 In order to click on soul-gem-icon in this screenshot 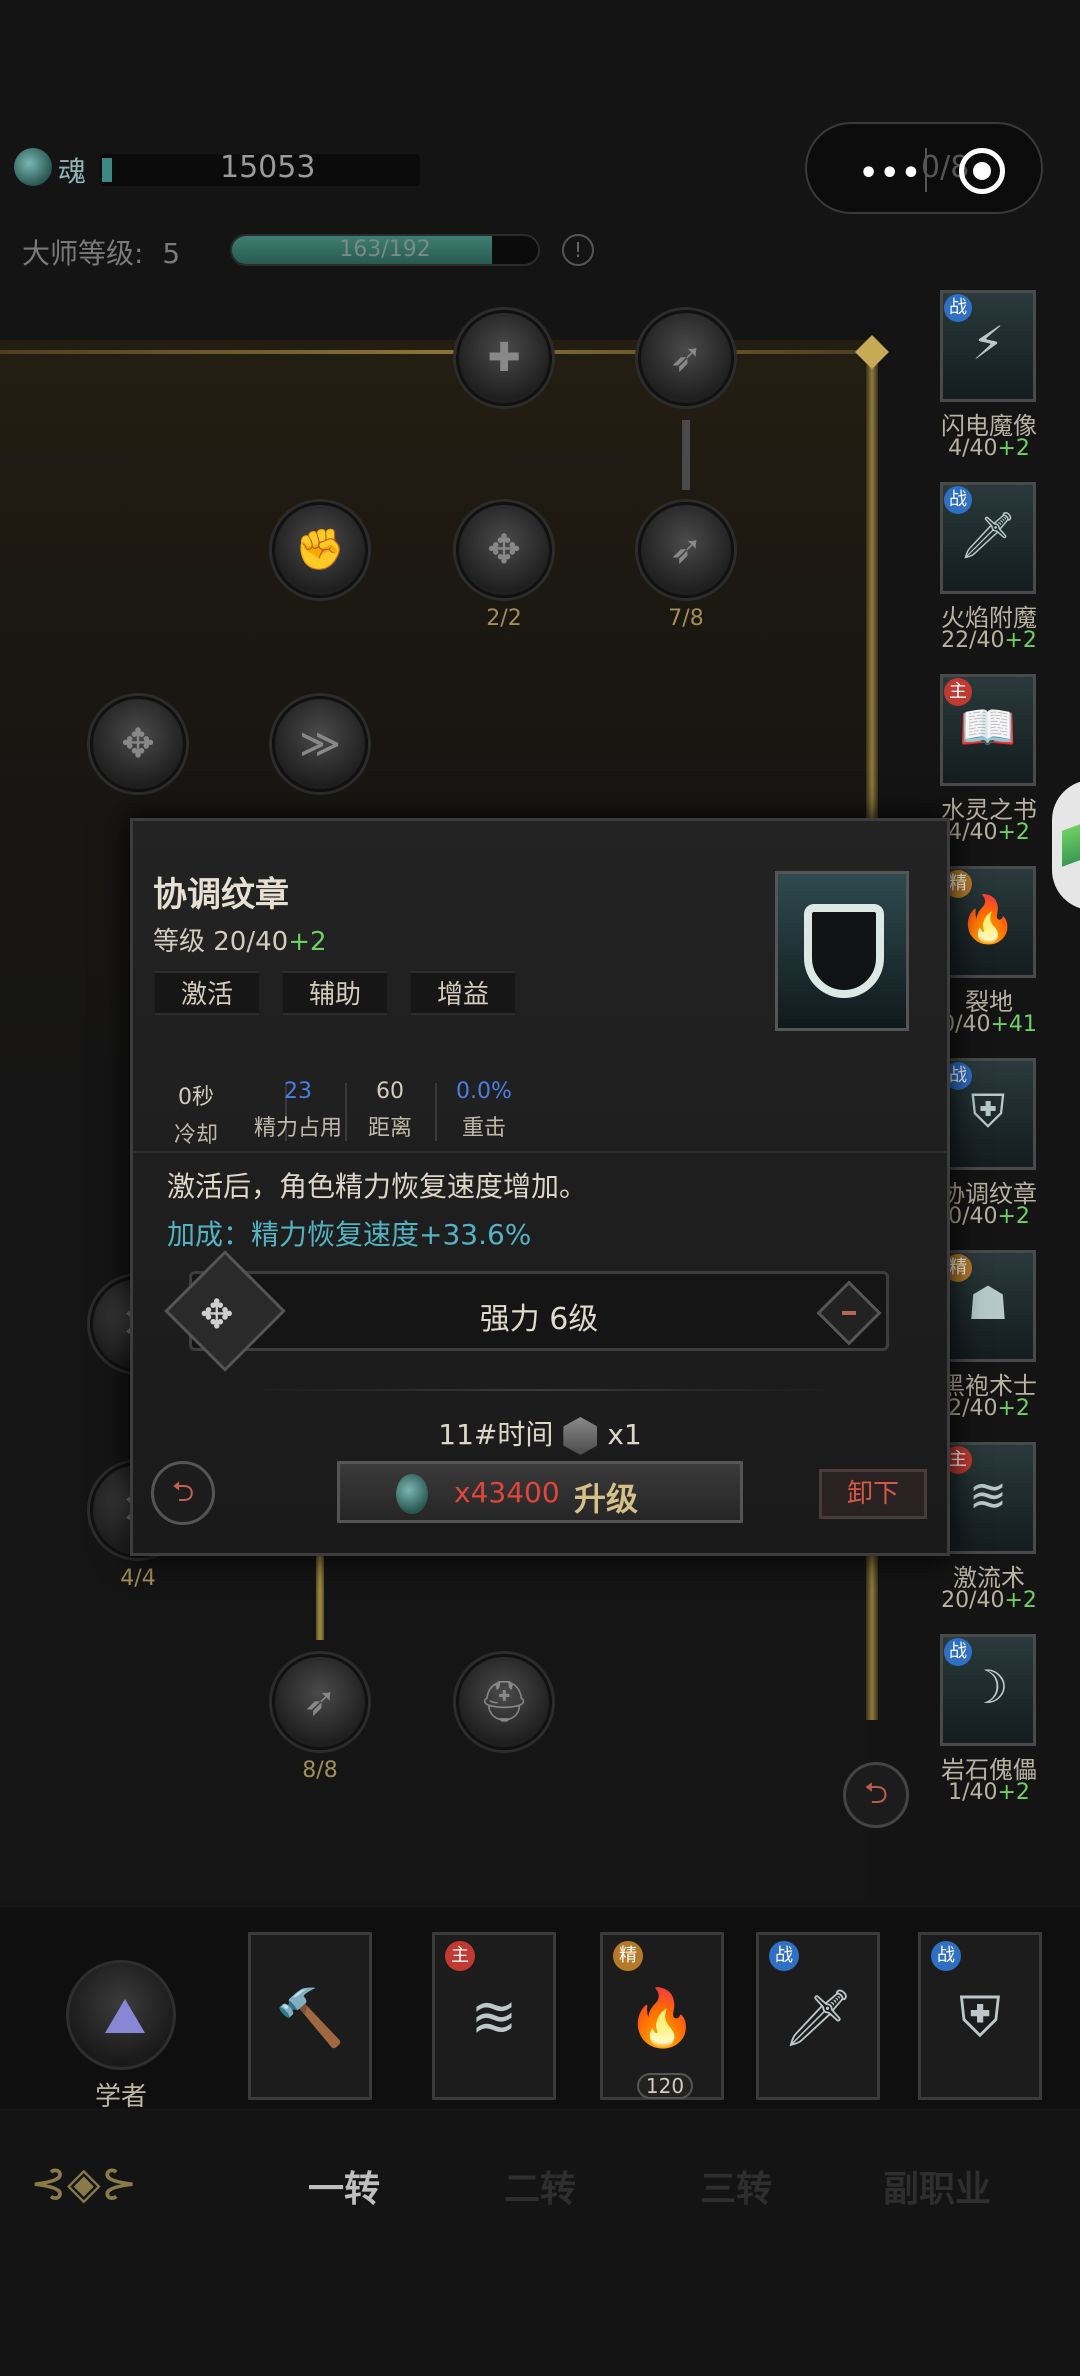, I will do `click(33, 167)`.